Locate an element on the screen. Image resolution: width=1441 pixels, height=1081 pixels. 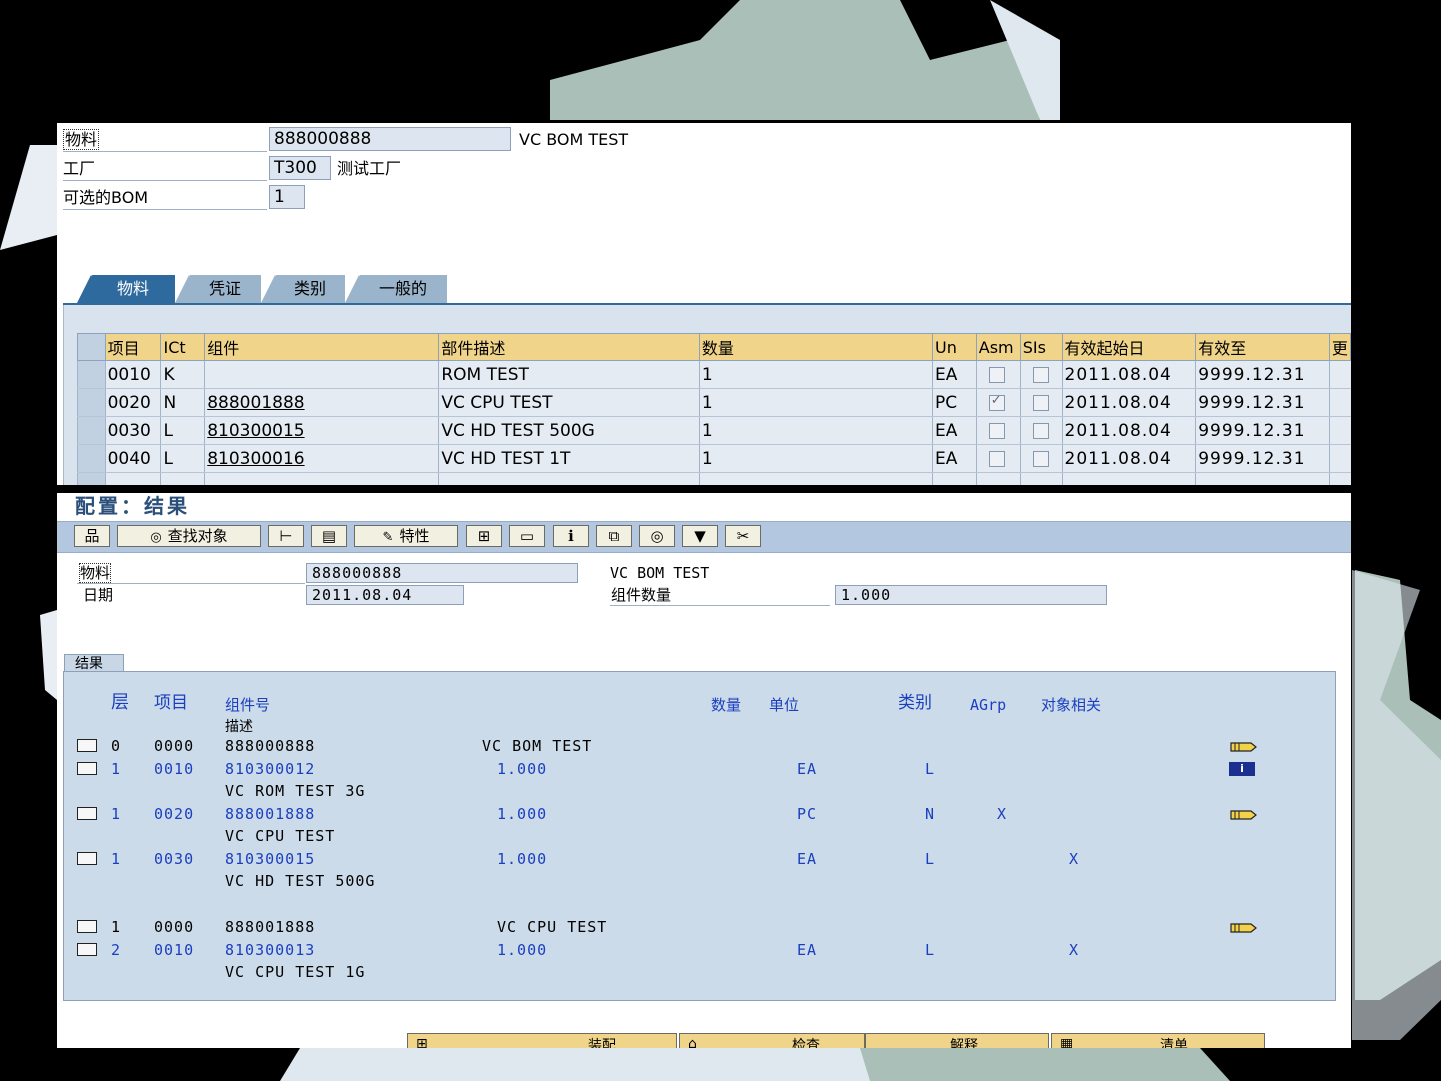
cell-component: 888001888 is located at coordinates (321, 402).